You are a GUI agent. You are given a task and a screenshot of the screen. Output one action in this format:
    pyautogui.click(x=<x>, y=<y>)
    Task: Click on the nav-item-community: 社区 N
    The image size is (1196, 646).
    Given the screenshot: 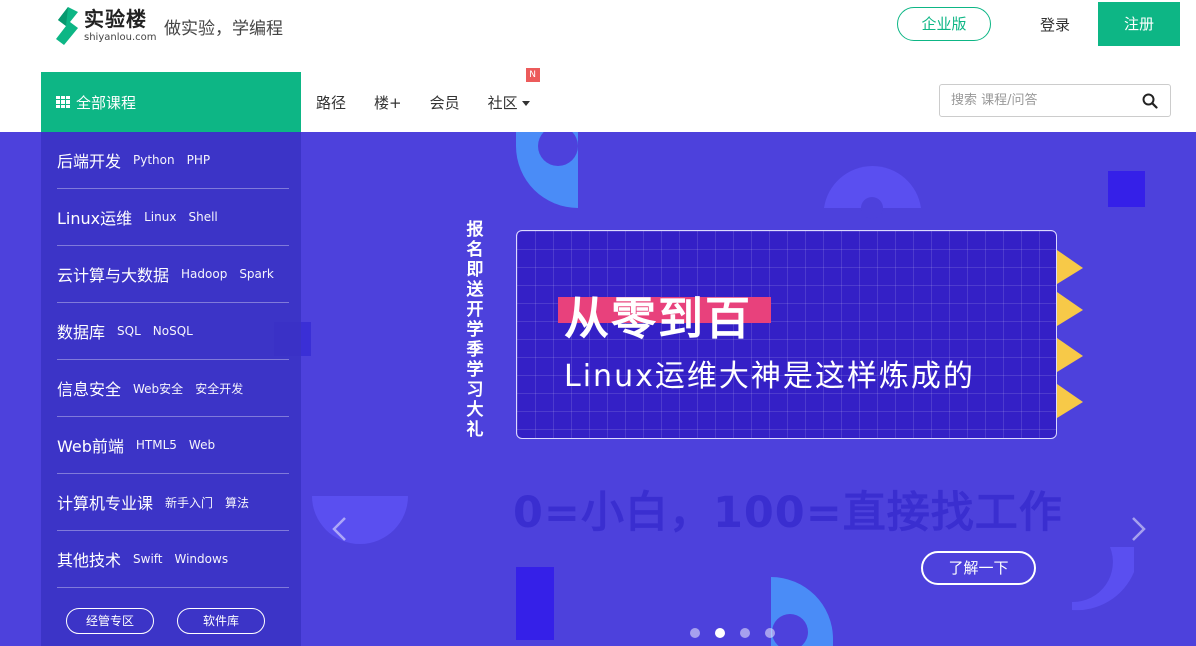 What is the action you would take?
    pyautogui.click(x=513, y=90)
    